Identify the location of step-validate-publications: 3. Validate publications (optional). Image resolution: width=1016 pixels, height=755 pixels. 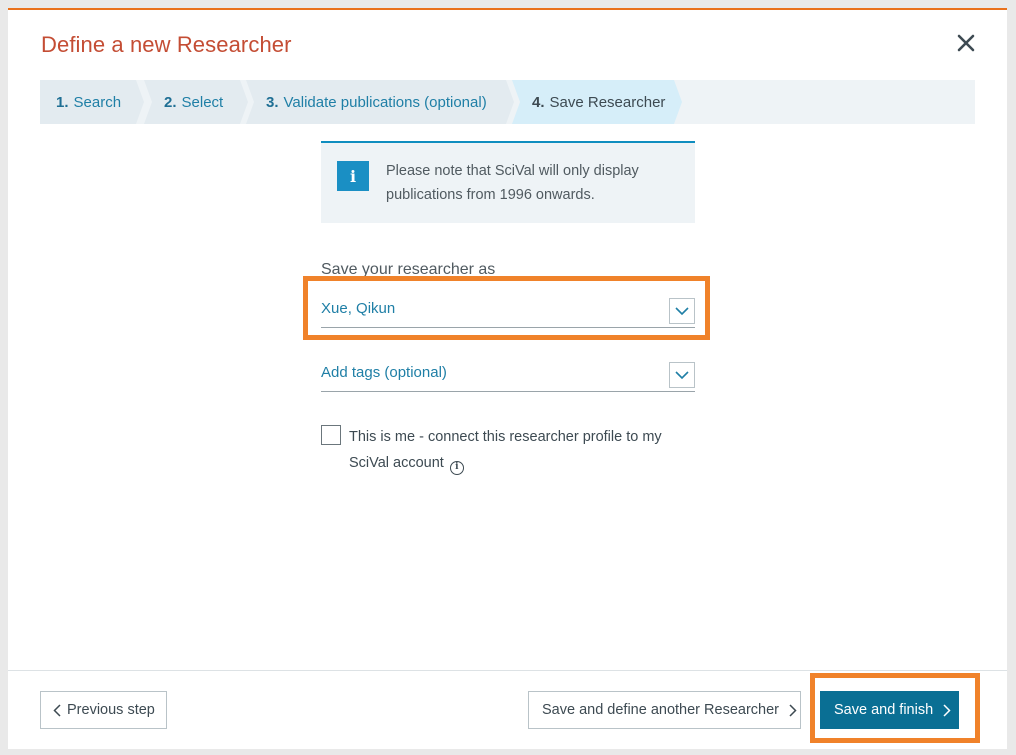
(380, 102).